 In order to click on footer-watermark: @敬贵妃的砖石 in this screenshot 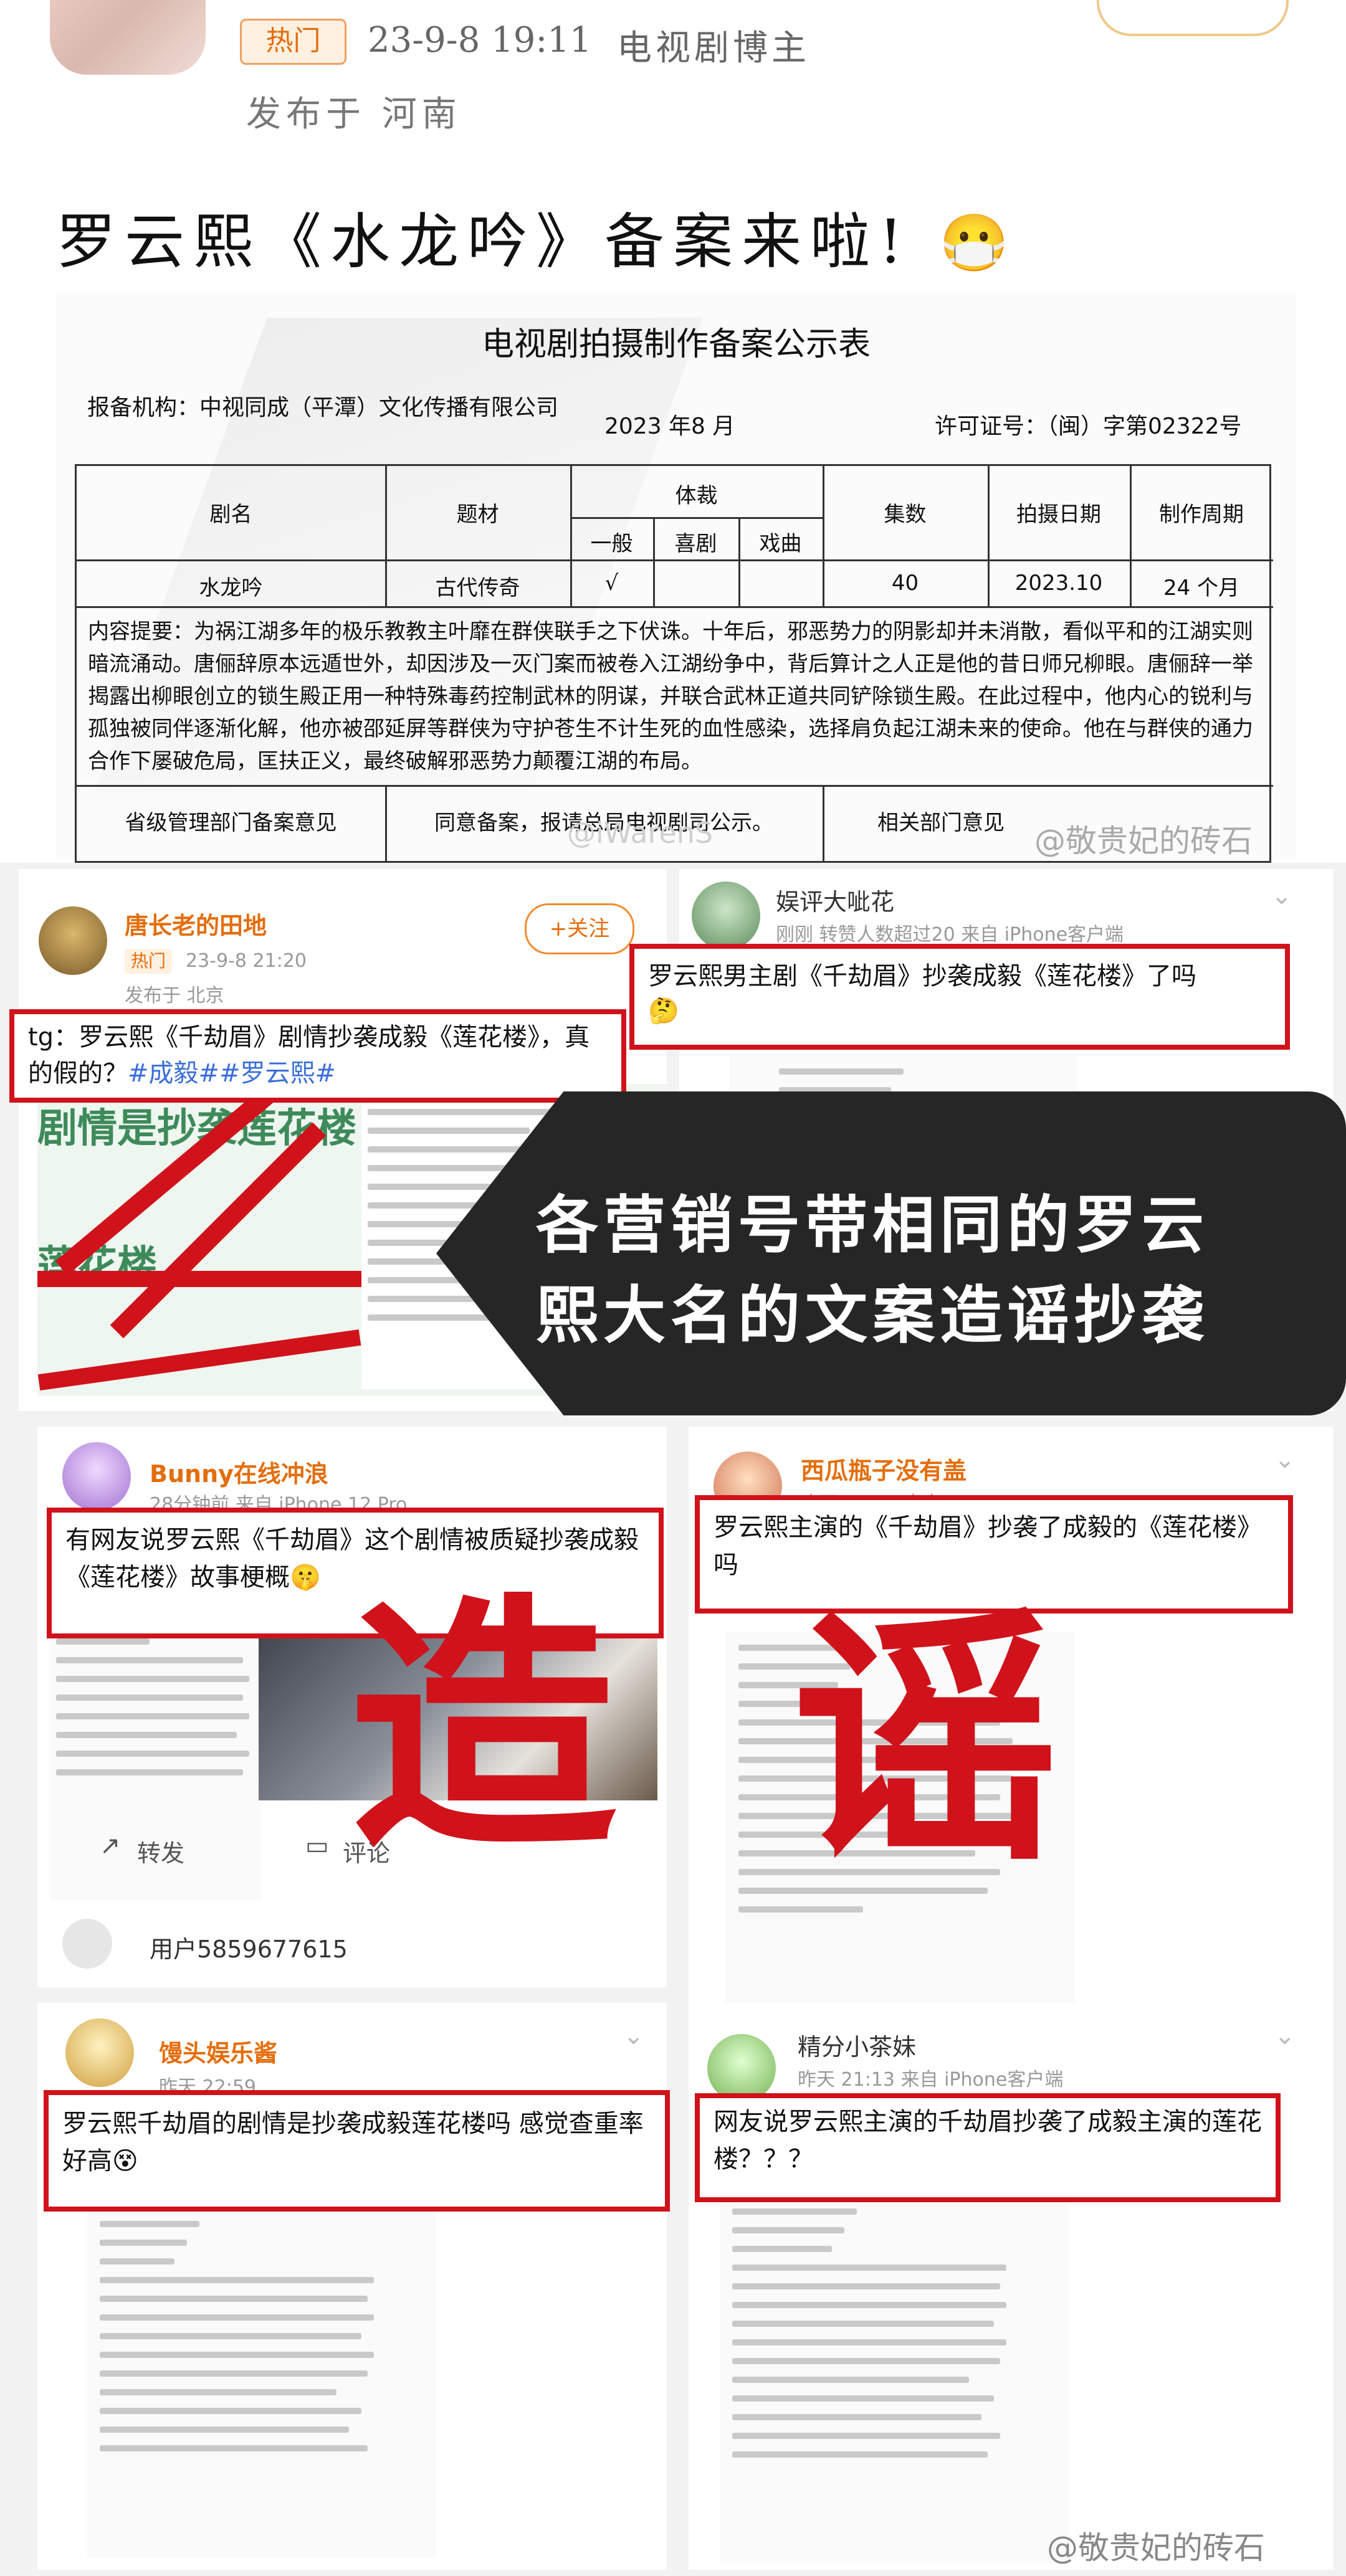, I will do `click(1156, 2548)`.